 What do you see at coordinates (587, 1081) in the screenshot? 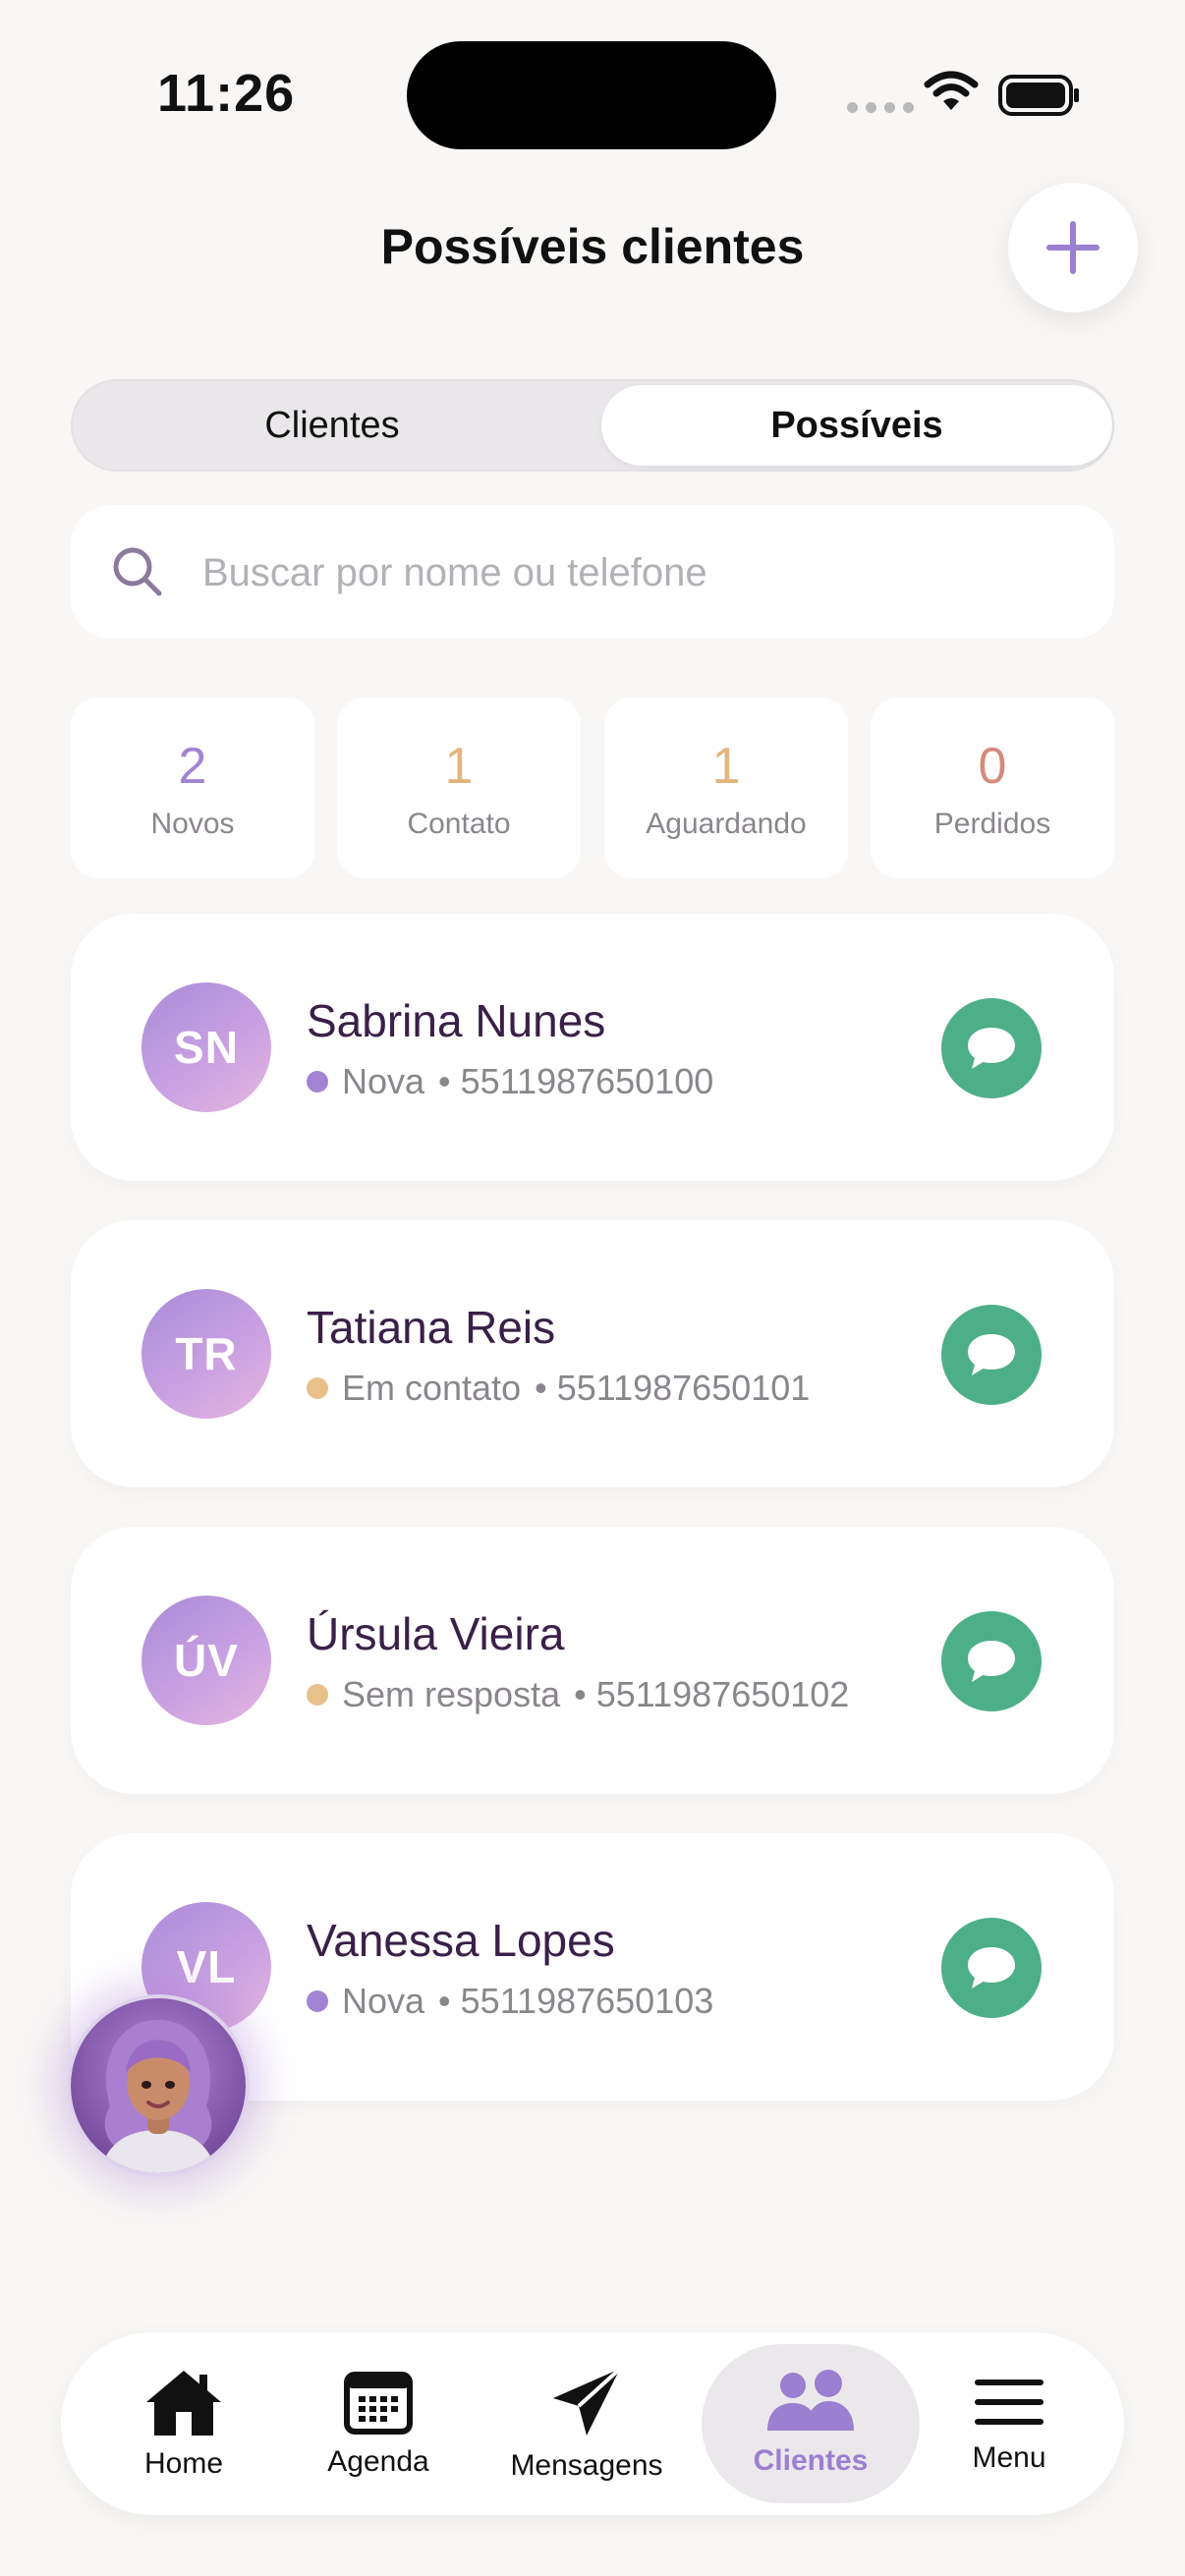
I see `lead-phone: 5511987650100` at bounding box center [587, 1081].